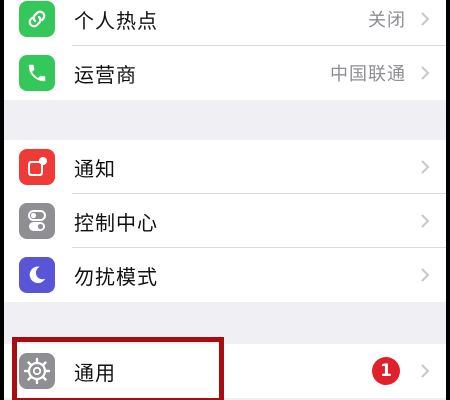 This screenshot has width=450, height=400. What do you see at coordinates (116, 222) in the screenshot?
I see `control-center-label: 控制中心` at bounding box center [116, 222].